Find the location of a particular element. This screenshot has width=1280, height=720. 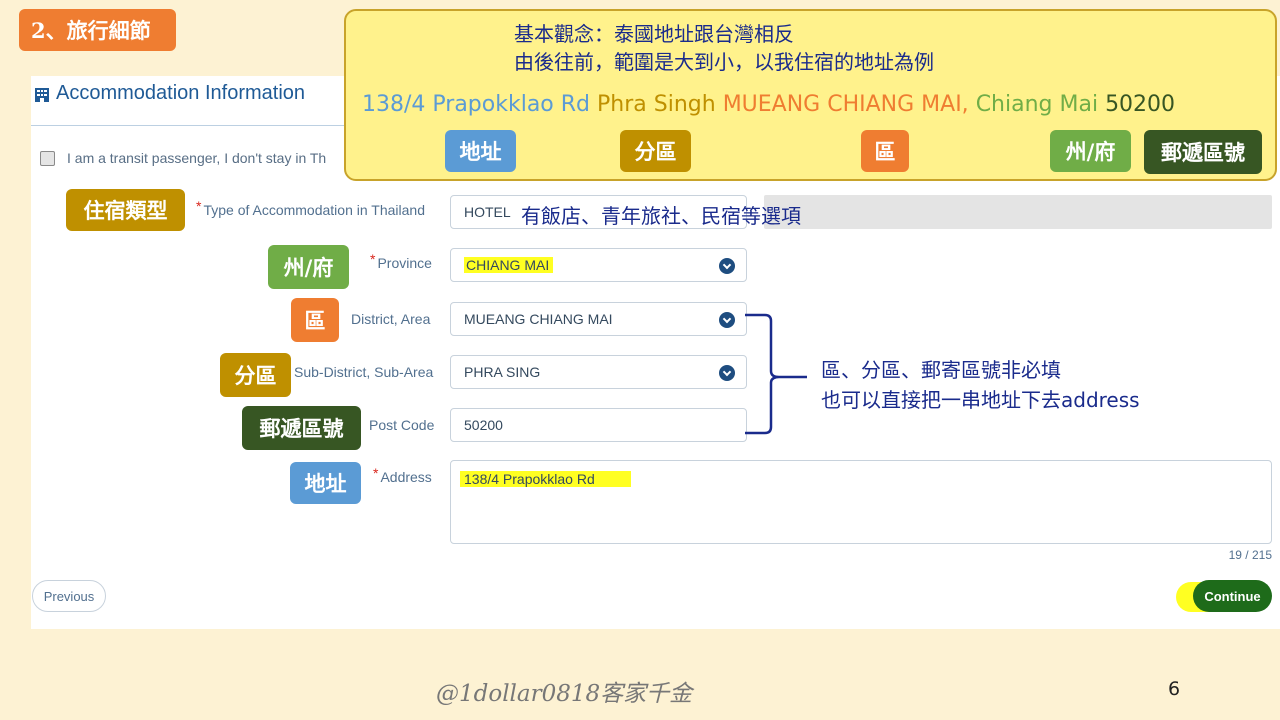

optional-note-line-1: 區、分區、郵寄區號非必填 is located at coordinates (941, 370).